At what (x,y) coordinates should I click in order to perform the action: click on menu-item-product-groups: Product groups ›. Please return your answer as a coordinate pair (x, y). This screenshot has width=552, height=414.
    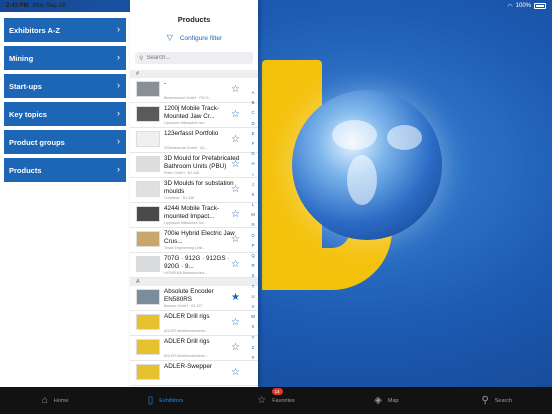
    Looking at the image, I should click on (65, 142).